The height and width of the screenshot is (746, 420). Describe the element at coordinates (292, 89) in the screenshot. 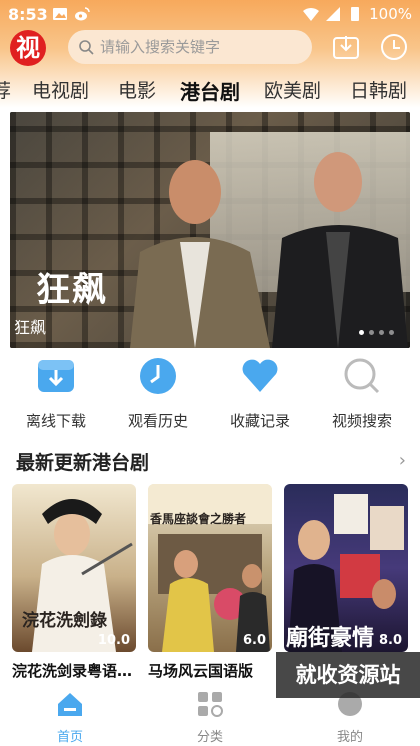

I see `tab-western-series: 欧美剧` at that location.